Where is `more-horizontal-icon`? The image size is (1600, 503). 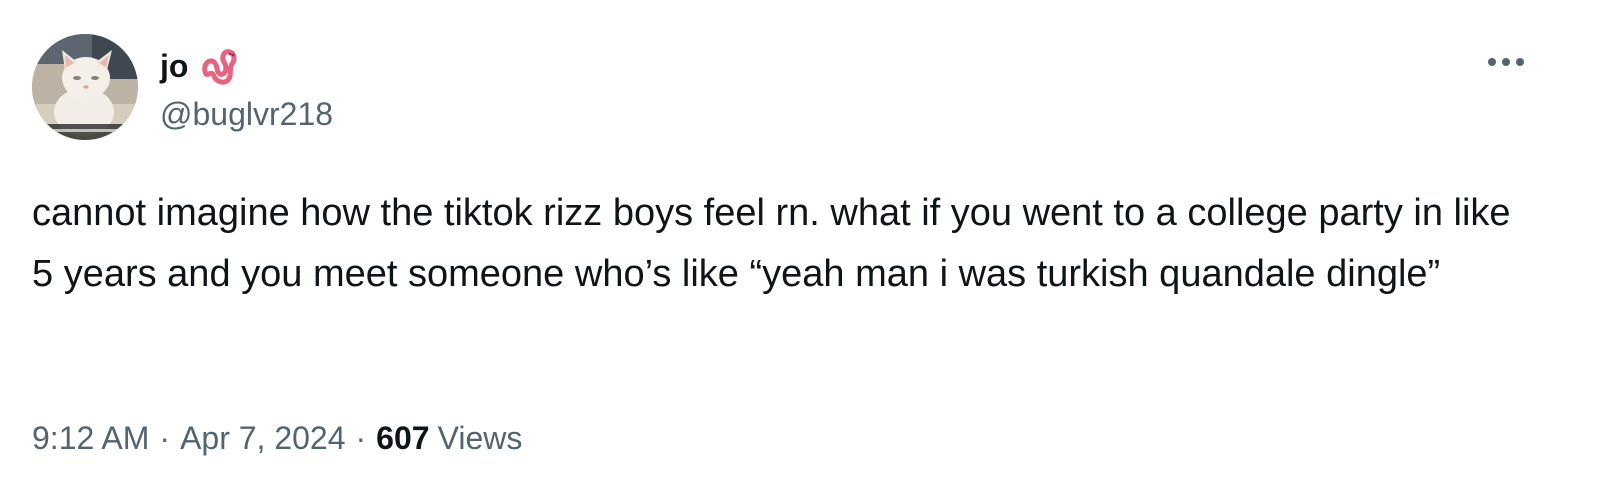
more-horizontal-icon is located at coordinates (1506, 62).